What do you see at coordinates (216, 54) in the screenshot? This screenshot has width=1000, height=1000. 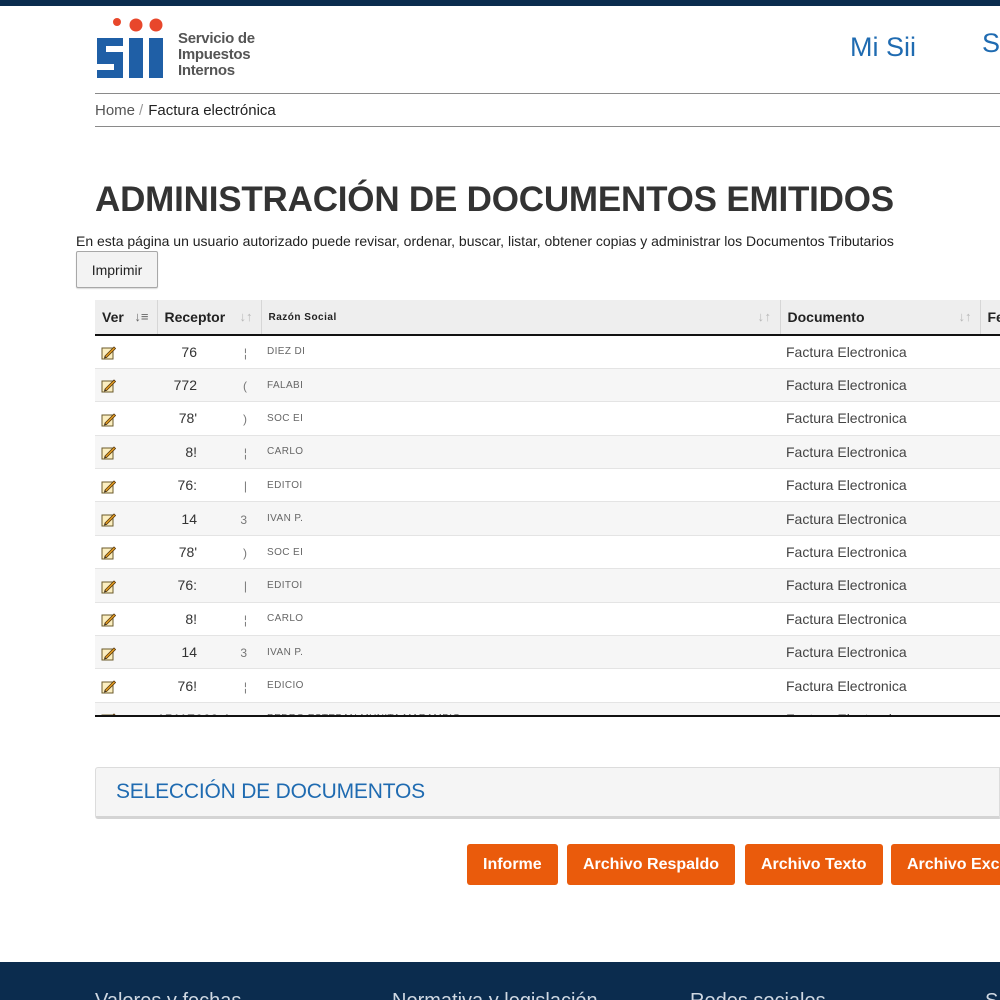 I see `logo-text: Servicio de Impuestos Internos` at bounding box center [216, 54].